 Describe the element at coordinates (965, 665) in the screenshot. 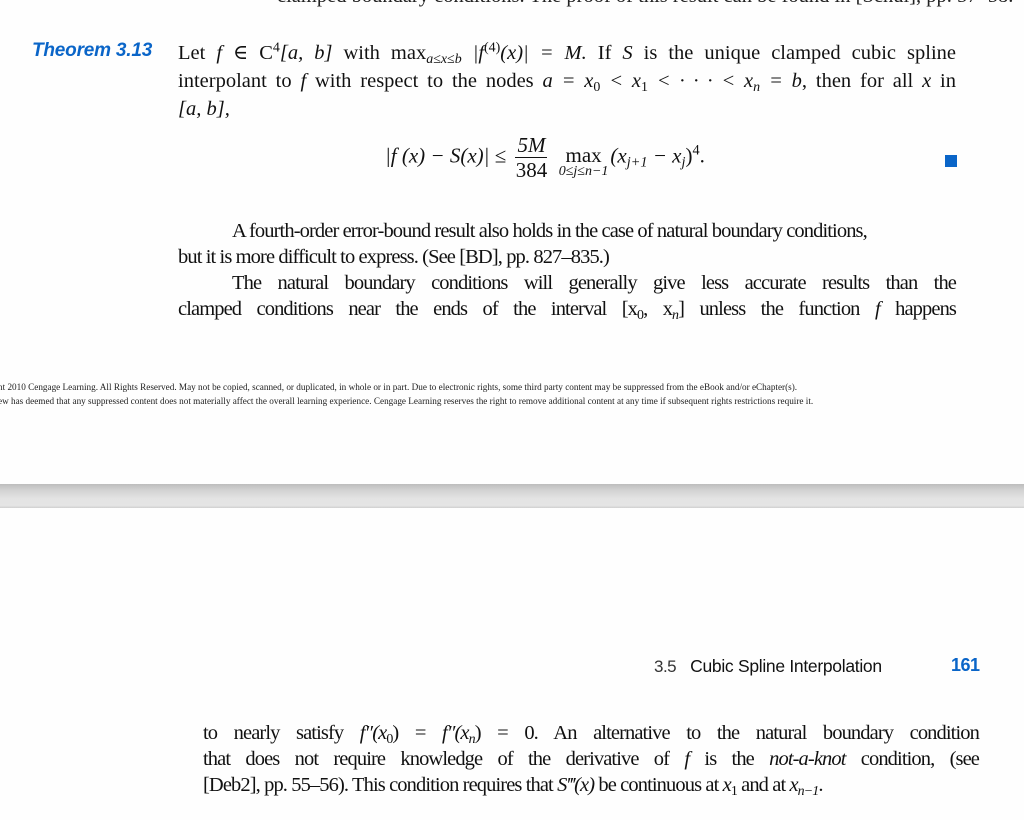

I see `page-number: 161` at that location.